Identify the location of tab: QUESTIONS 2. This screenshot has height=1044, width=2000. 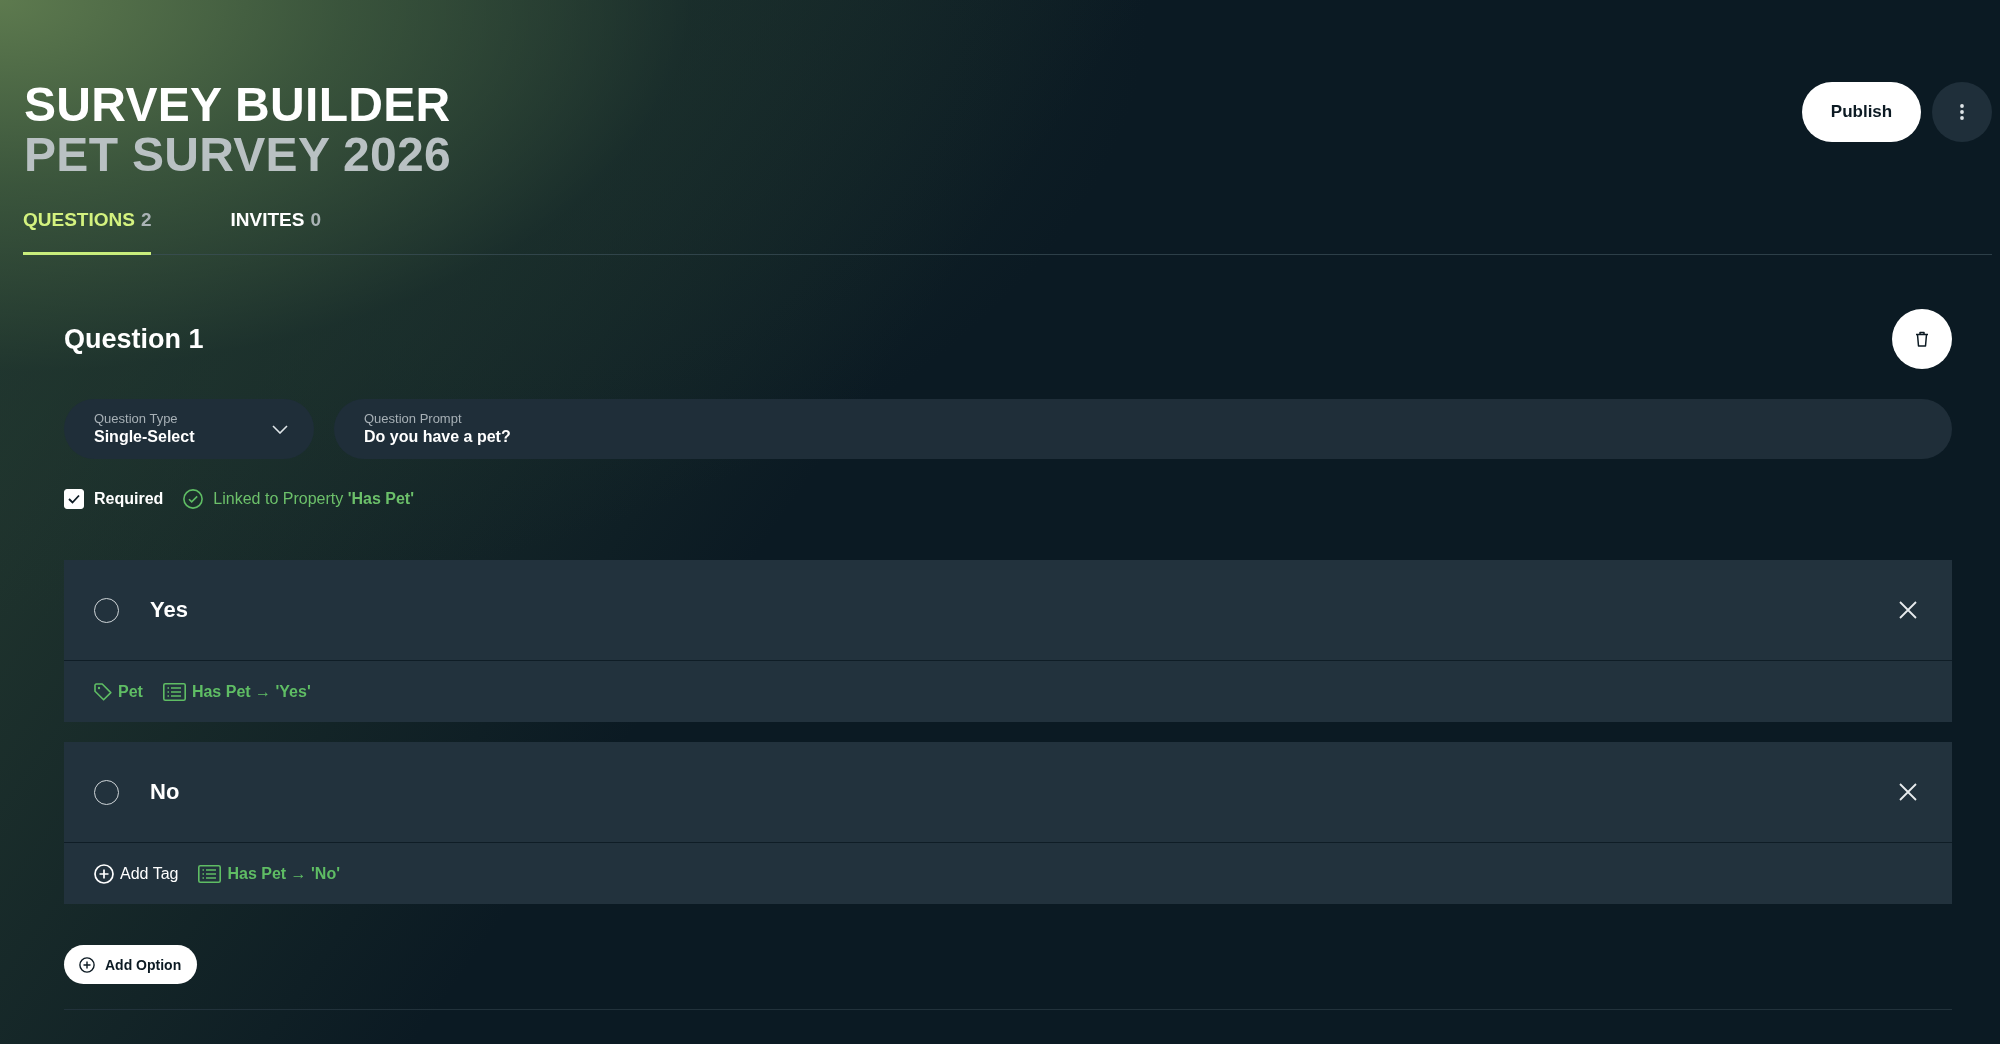
(87, 228).